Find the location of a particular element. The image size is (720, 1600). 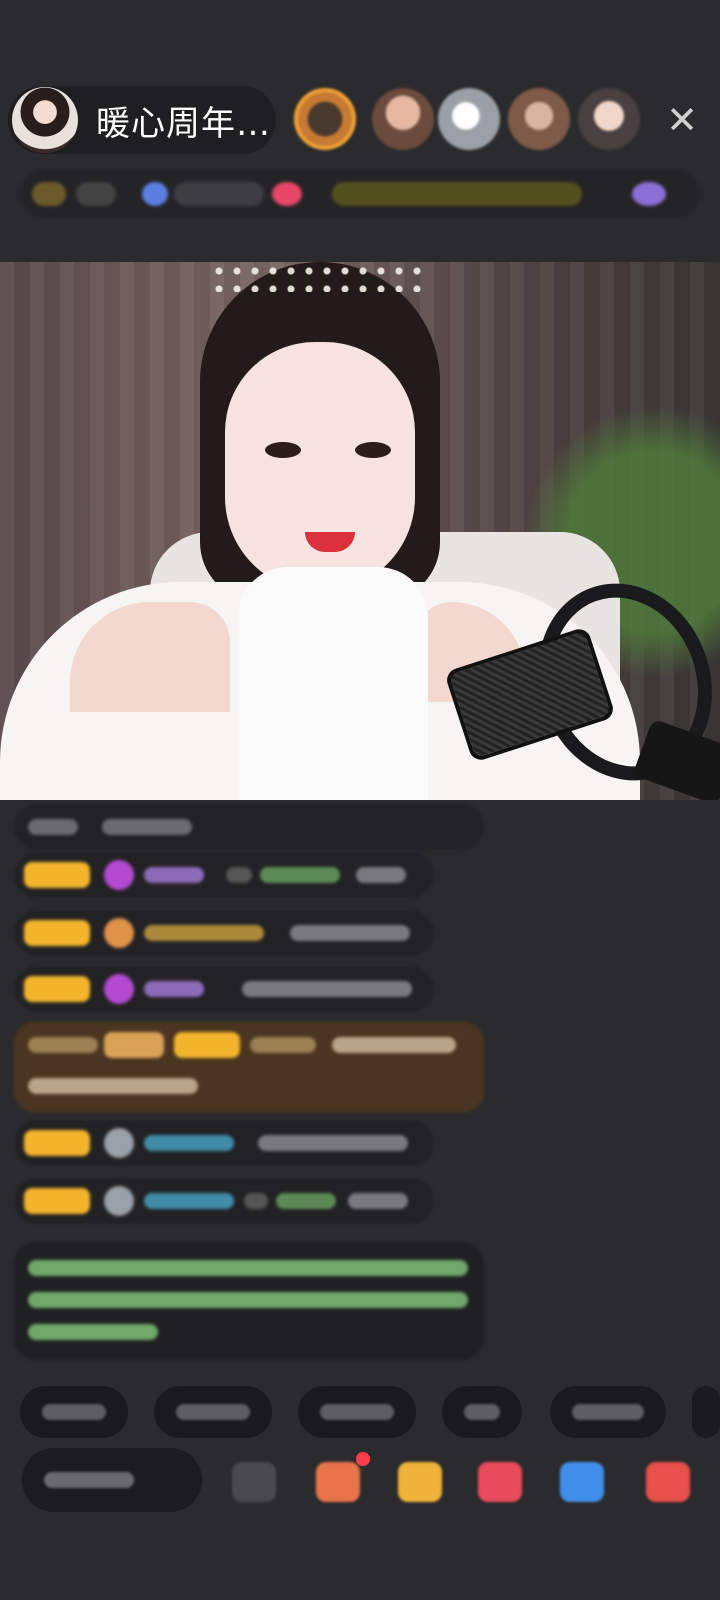

hot-icon is located at coordinates (155, 194).